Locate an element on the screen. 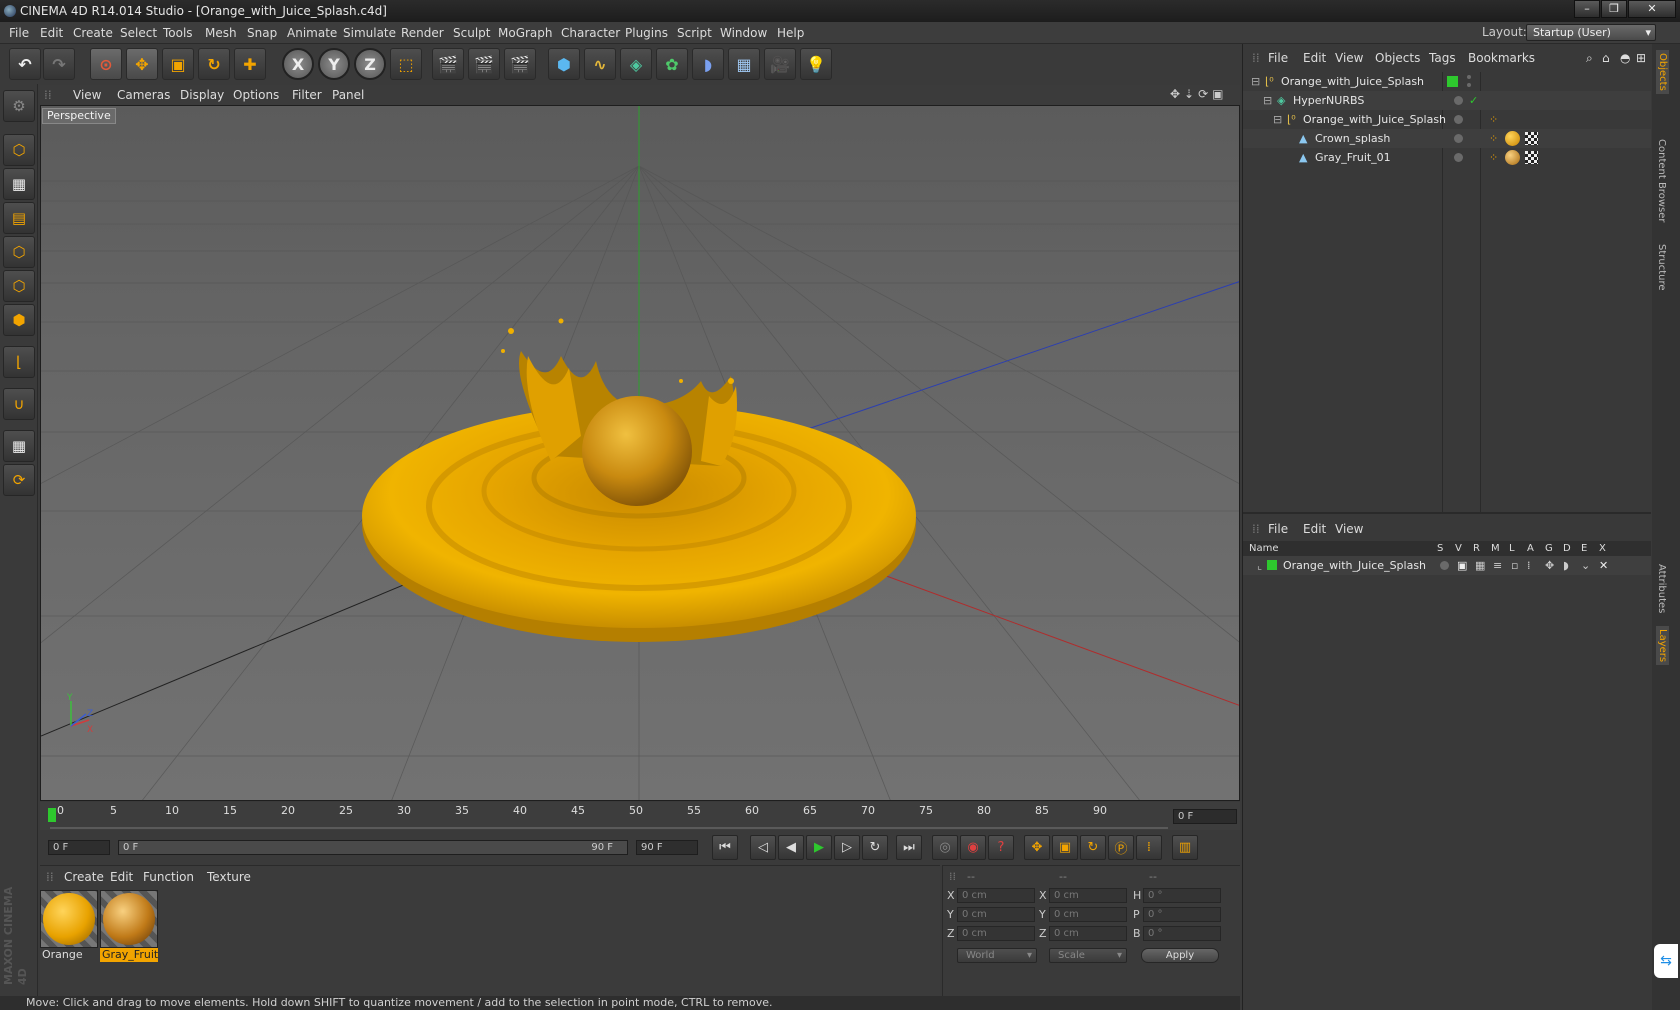 The width and height of the screenshot is (1680, 1010). x-axis-lock-button: X is located at coordinates (298, 64).